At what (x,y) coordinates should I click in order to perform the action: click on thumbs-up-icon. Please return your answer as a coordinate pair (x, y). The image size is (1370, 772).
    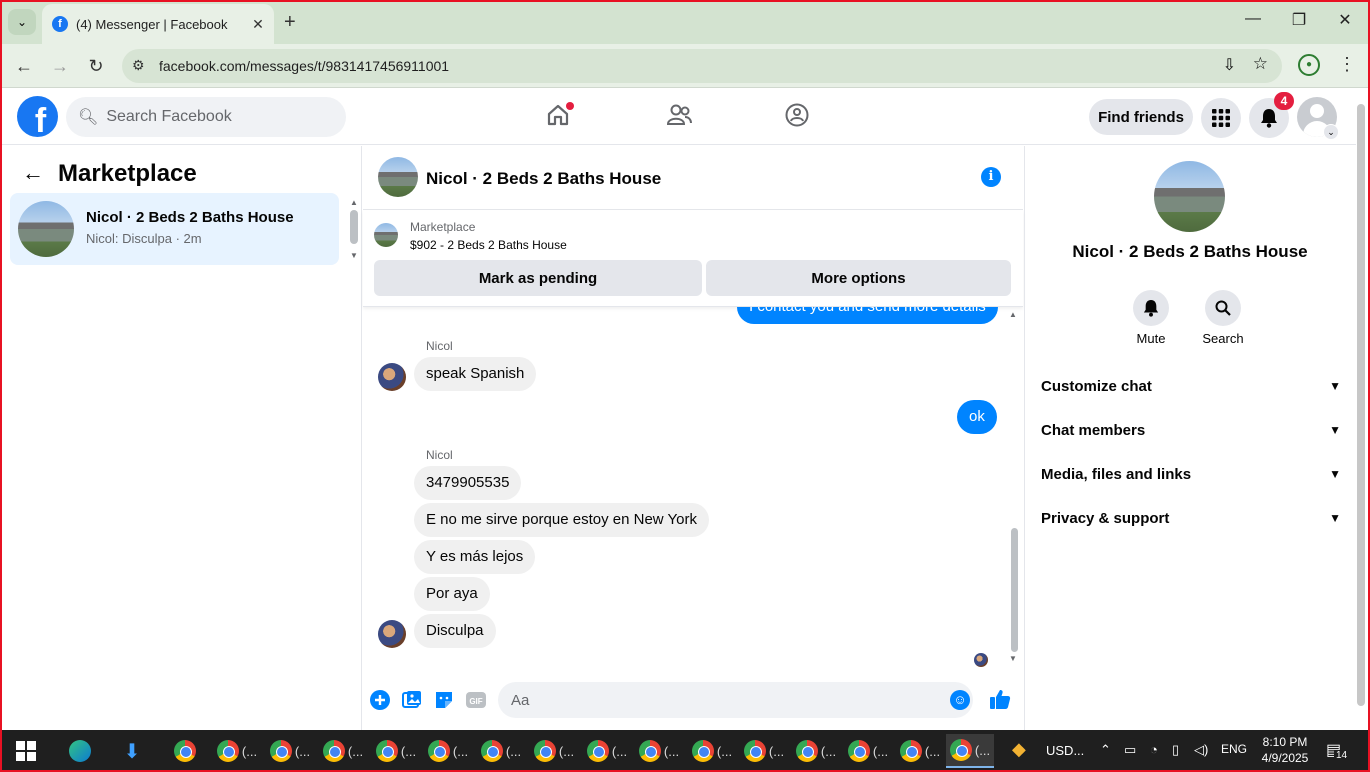
    Looking at the image, I should click on (1000, 702).